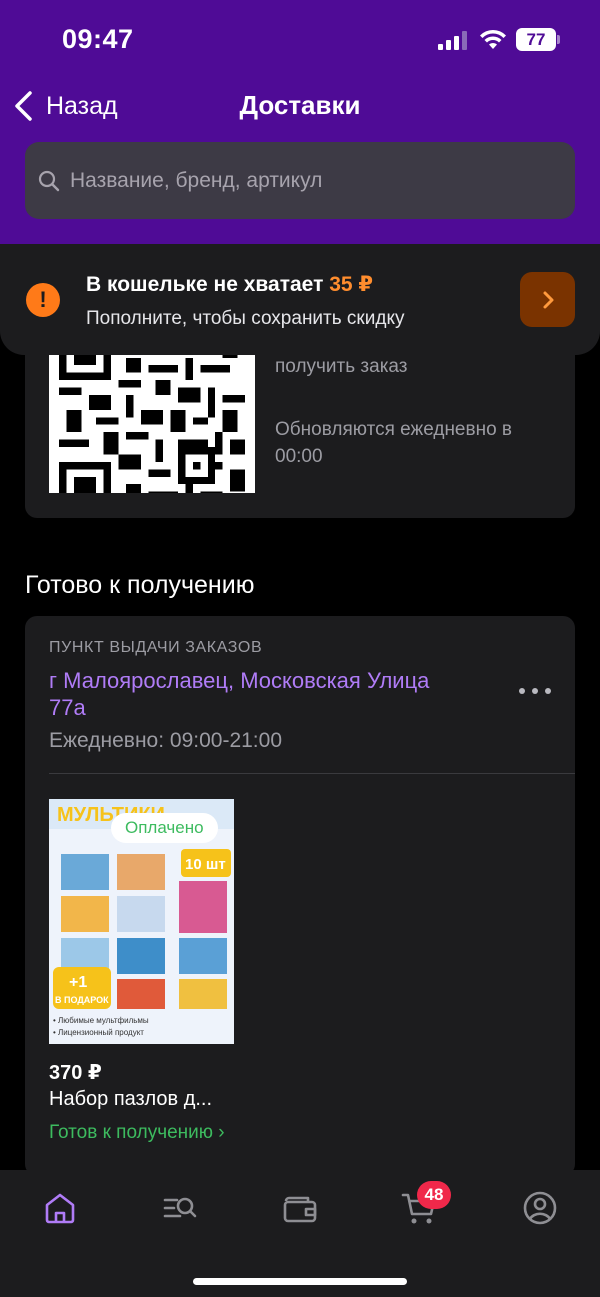  I want to click on wallet-amount: 35 ₽, so click(351, 284).